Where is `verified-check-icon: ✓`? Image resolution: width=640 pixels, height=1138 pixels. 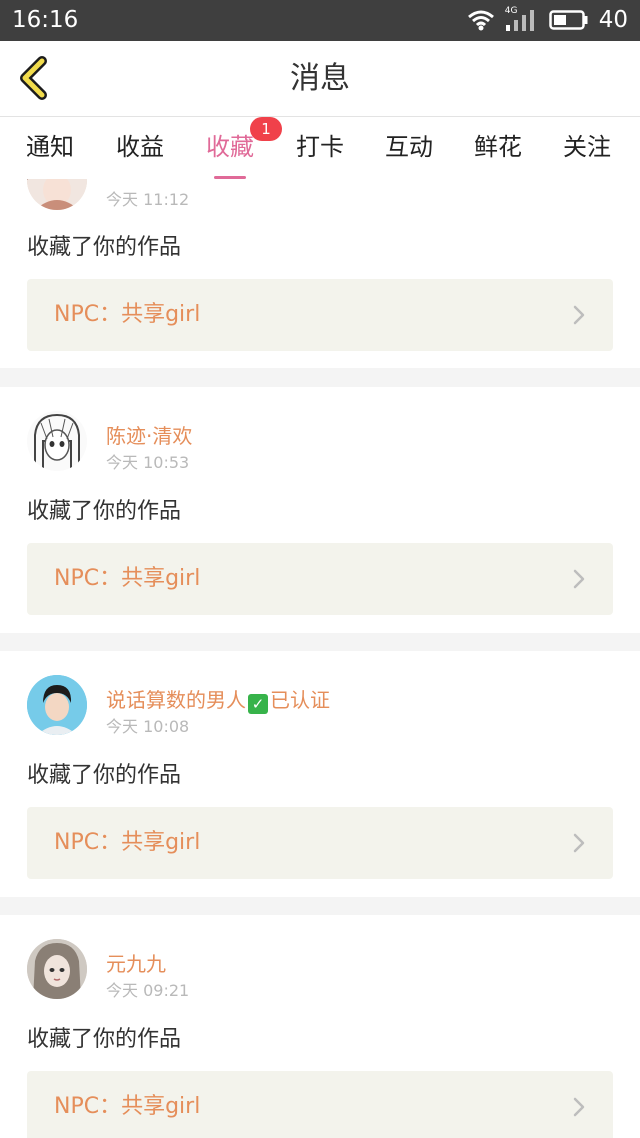
verified-check-icon: ✓ is located at coordinates (258, 704).